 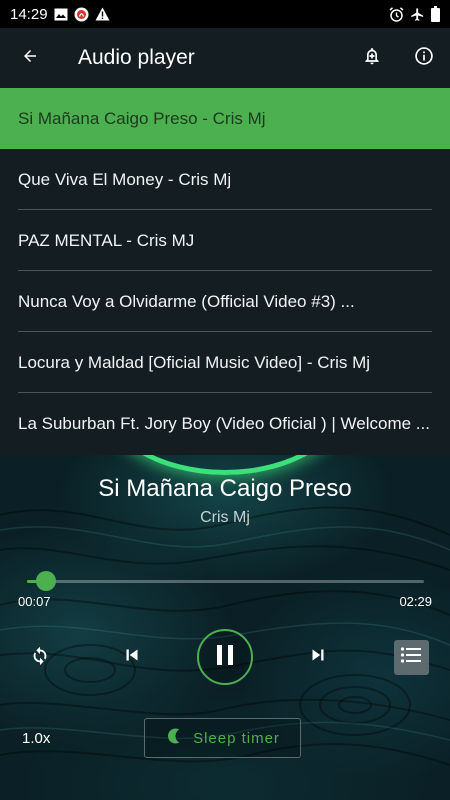 What do you see at coordinates (225, 58) in the screenshot?
I see `app-bar: Audio player` at bounding box center [225, 58].